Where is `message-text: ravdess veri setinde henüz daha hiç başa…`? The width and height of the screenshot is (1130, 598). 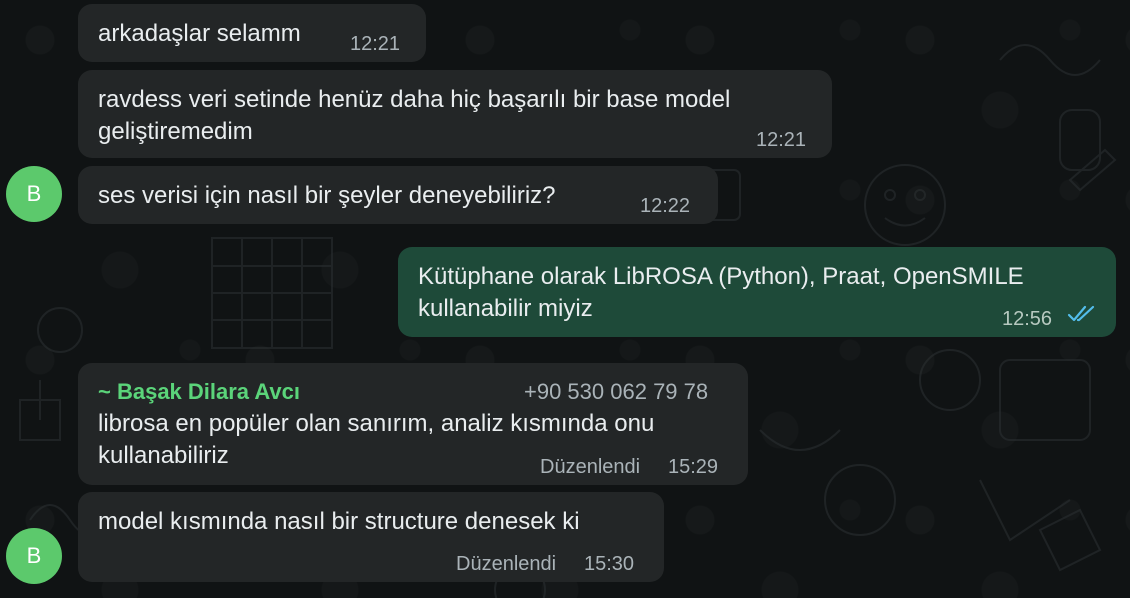
message-text: ravdess veri setinde henüz daha hiç başa… is located at coordinates (414, 99).